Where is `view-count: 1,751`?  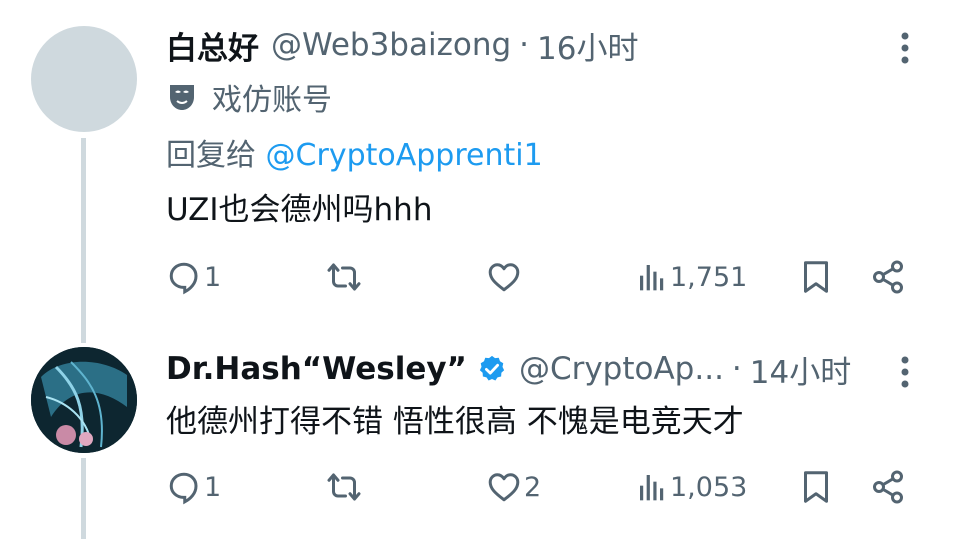
view-count: 1,751 is located at coordinates (709, 277).